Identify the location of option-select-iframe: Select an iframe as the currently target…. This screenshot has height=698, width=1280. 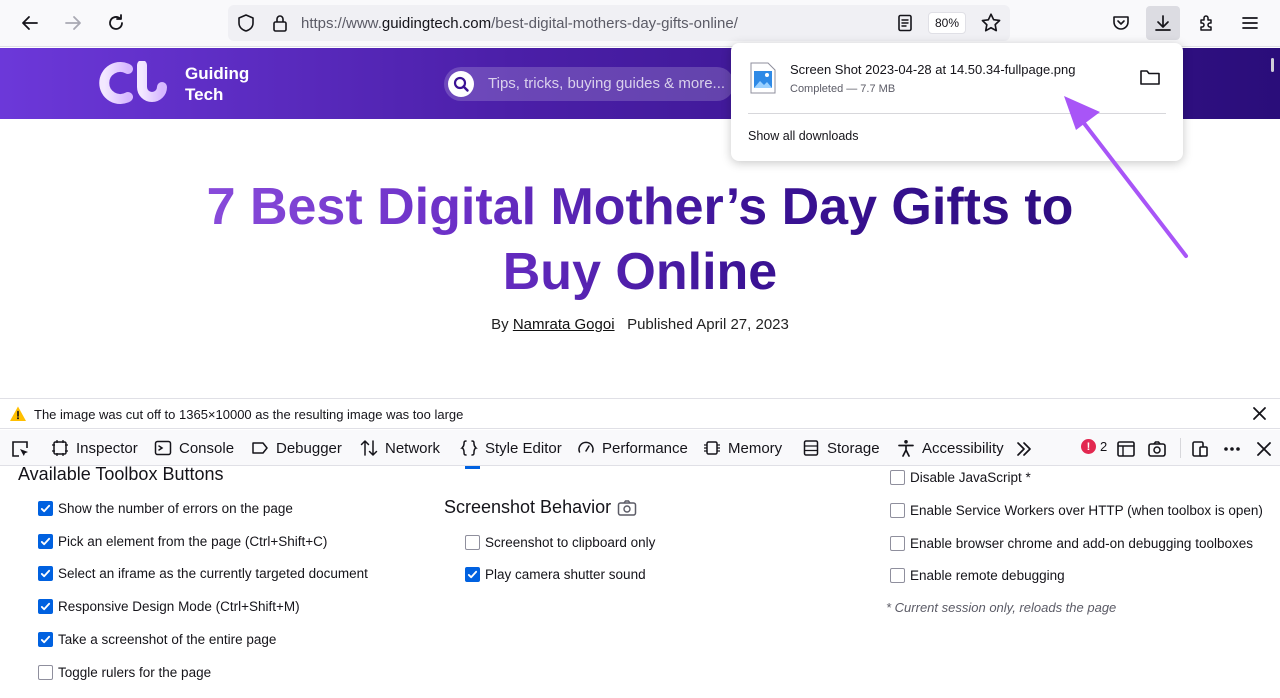
(203, 573).